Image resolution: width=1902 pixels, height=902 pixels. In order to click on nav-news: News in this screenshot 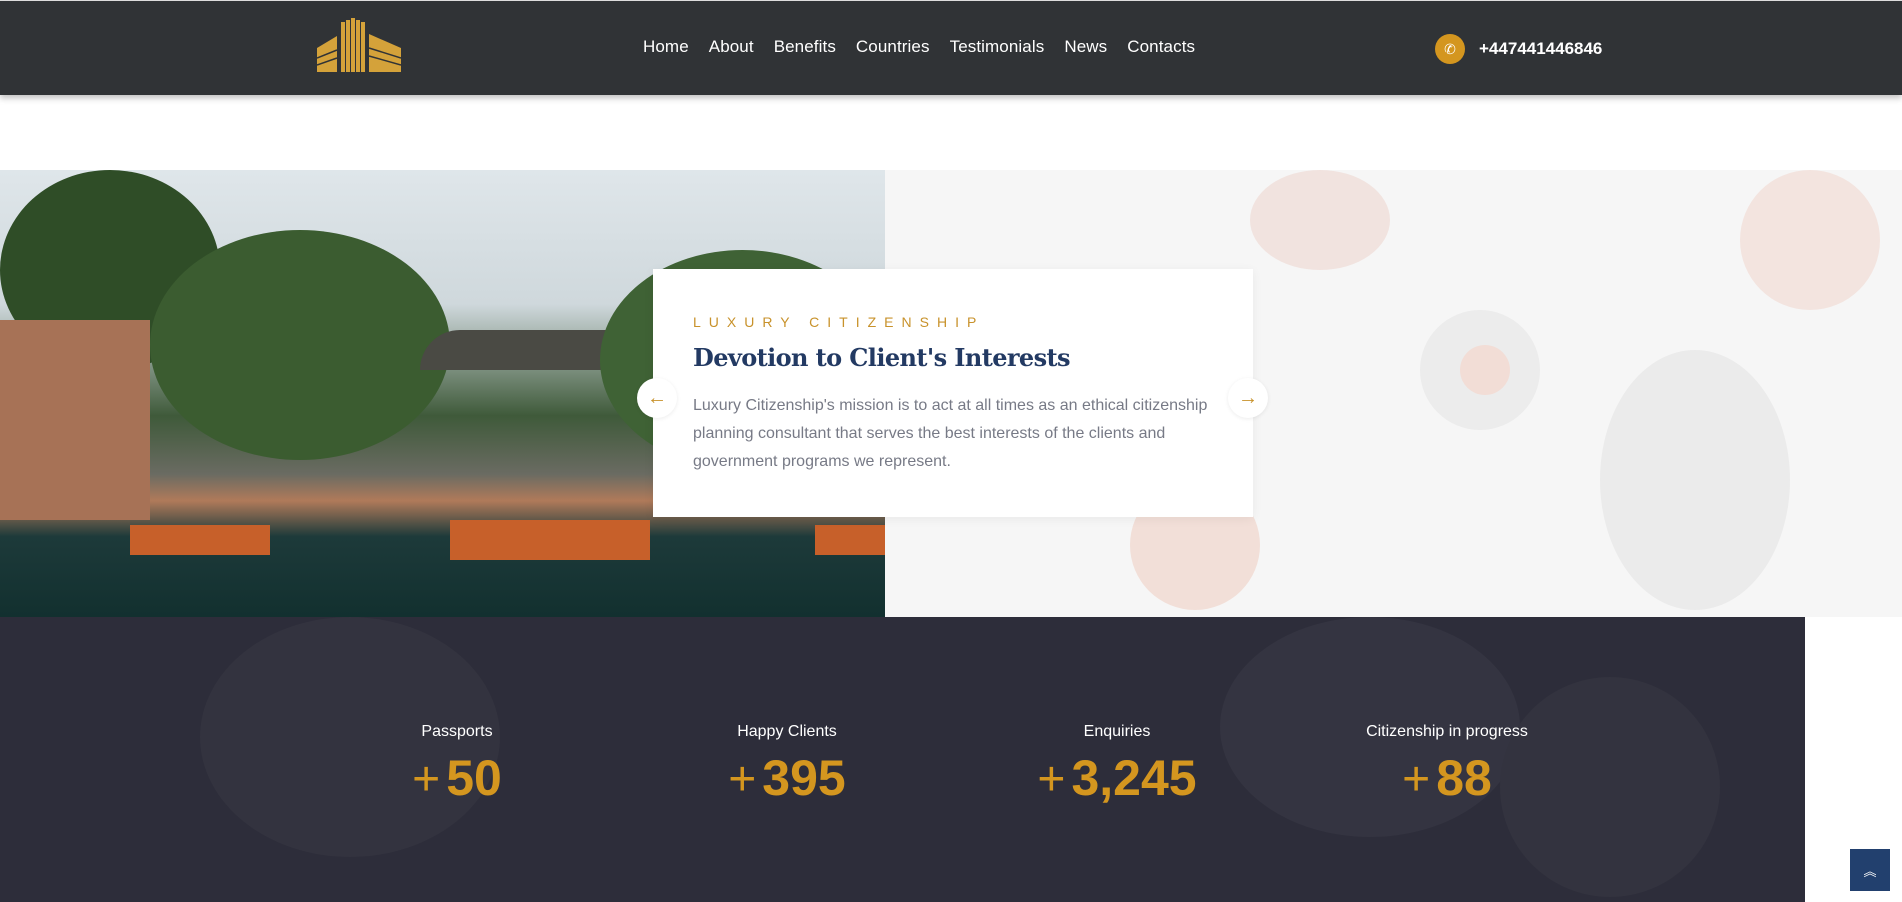, I will do `click(1085, 47)`.